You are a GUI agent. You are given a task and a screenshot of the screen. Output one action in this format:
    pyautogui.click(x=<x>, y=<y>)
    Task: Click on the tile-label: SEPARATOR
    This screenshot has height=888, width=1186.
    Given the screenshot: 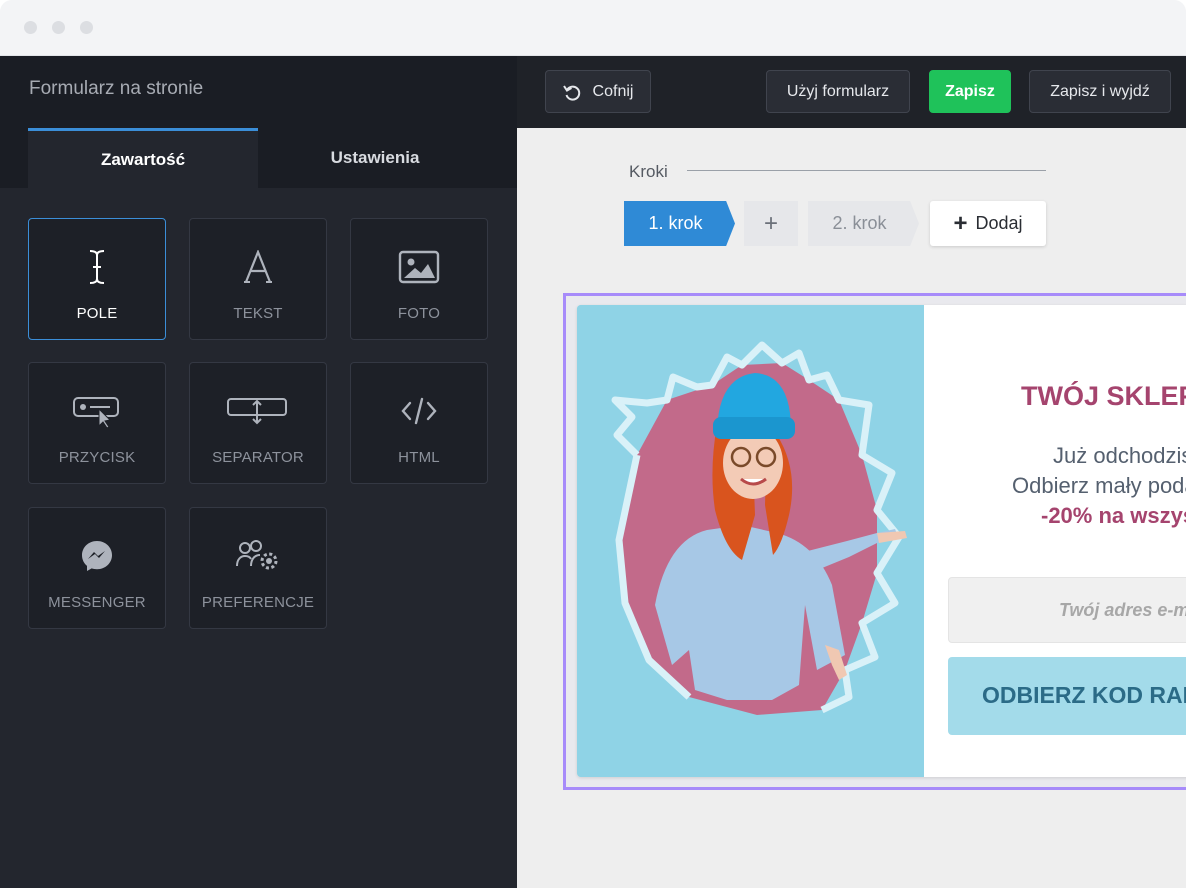 What is the action you would take?
    pyautogui.click(x=258, y=457)
    